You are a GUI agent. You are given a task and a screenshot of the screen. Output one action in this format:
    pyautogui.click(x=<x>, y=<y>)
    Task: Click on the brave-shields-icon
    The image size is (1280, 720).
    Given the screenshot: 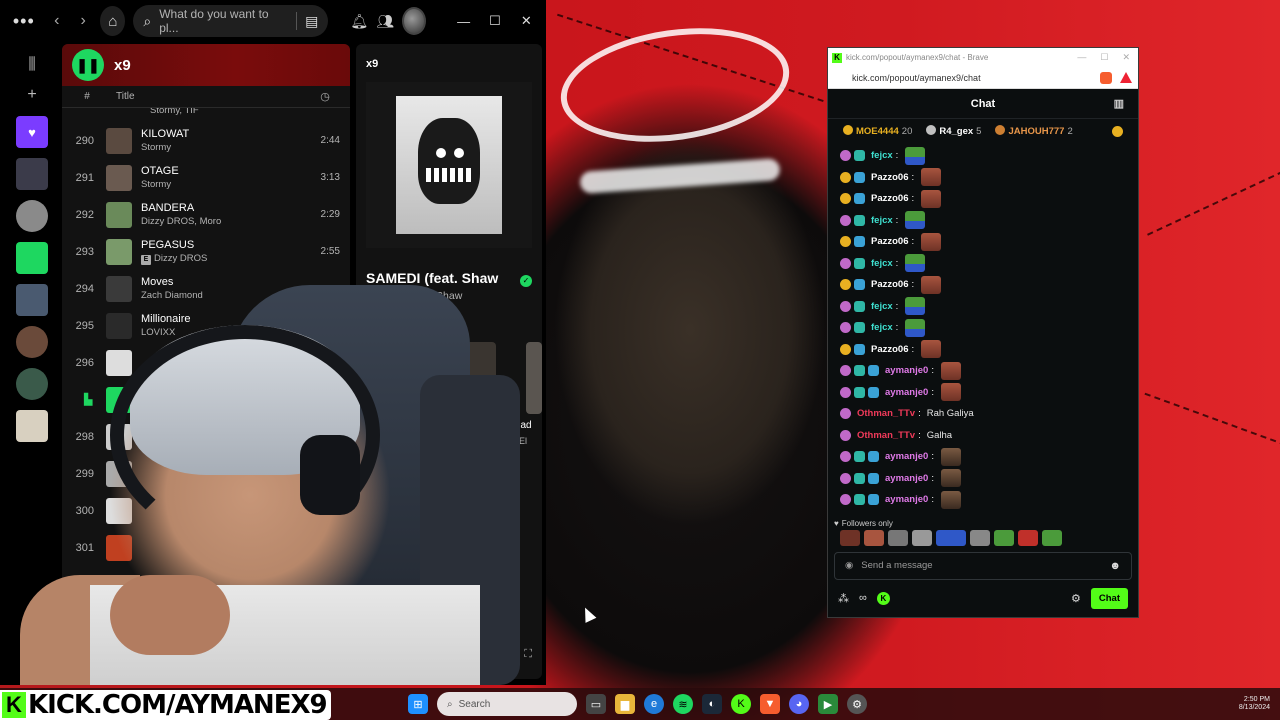 What is the action you would take?
    pyautogui.click(x=1106, y=77)
    